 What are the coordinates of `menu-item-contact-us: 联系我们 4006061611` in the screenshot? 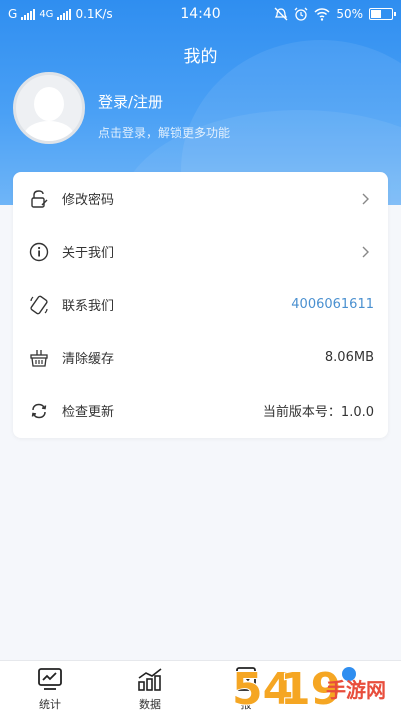 It's located at (200, 304).